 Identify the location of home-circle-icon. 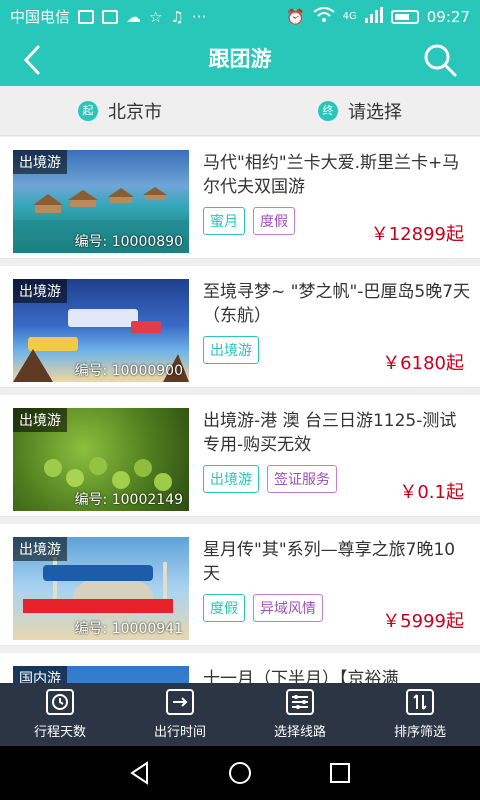
(240, 773).